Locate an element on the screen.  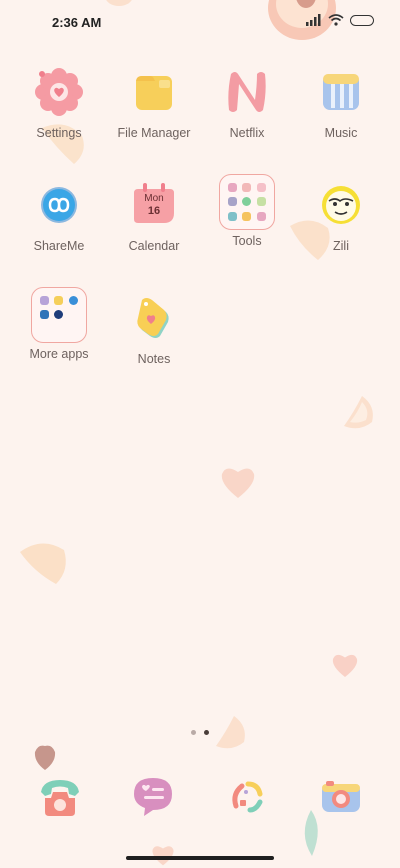
app-label: Calendar is located at coordinates (154, 246).